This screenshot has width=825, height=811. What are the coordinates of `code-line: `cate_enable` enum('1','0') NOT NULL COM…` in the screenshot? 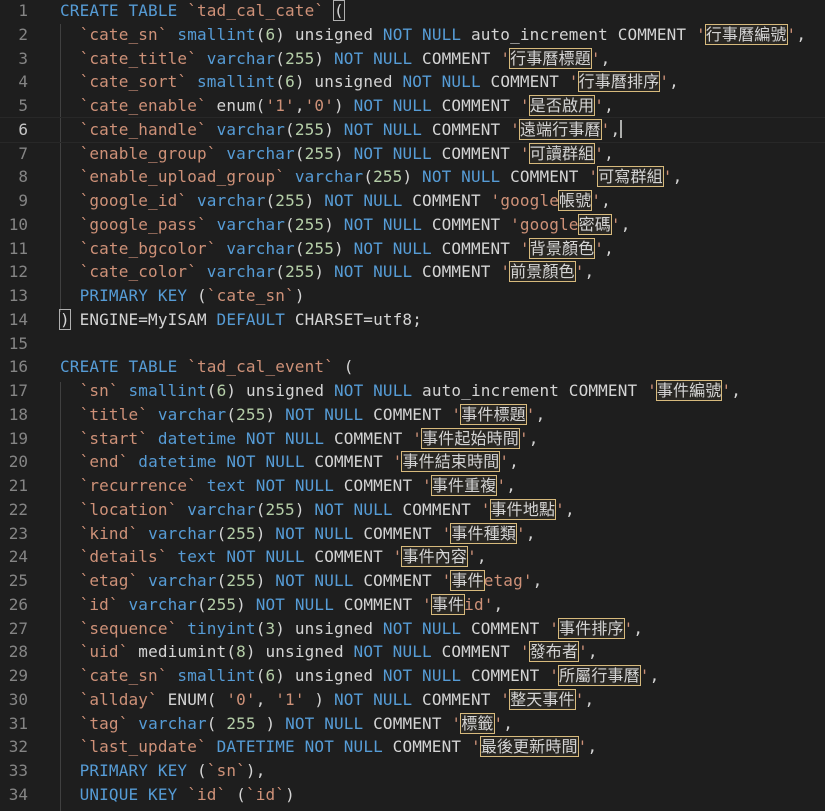 It's located at (337, 106).